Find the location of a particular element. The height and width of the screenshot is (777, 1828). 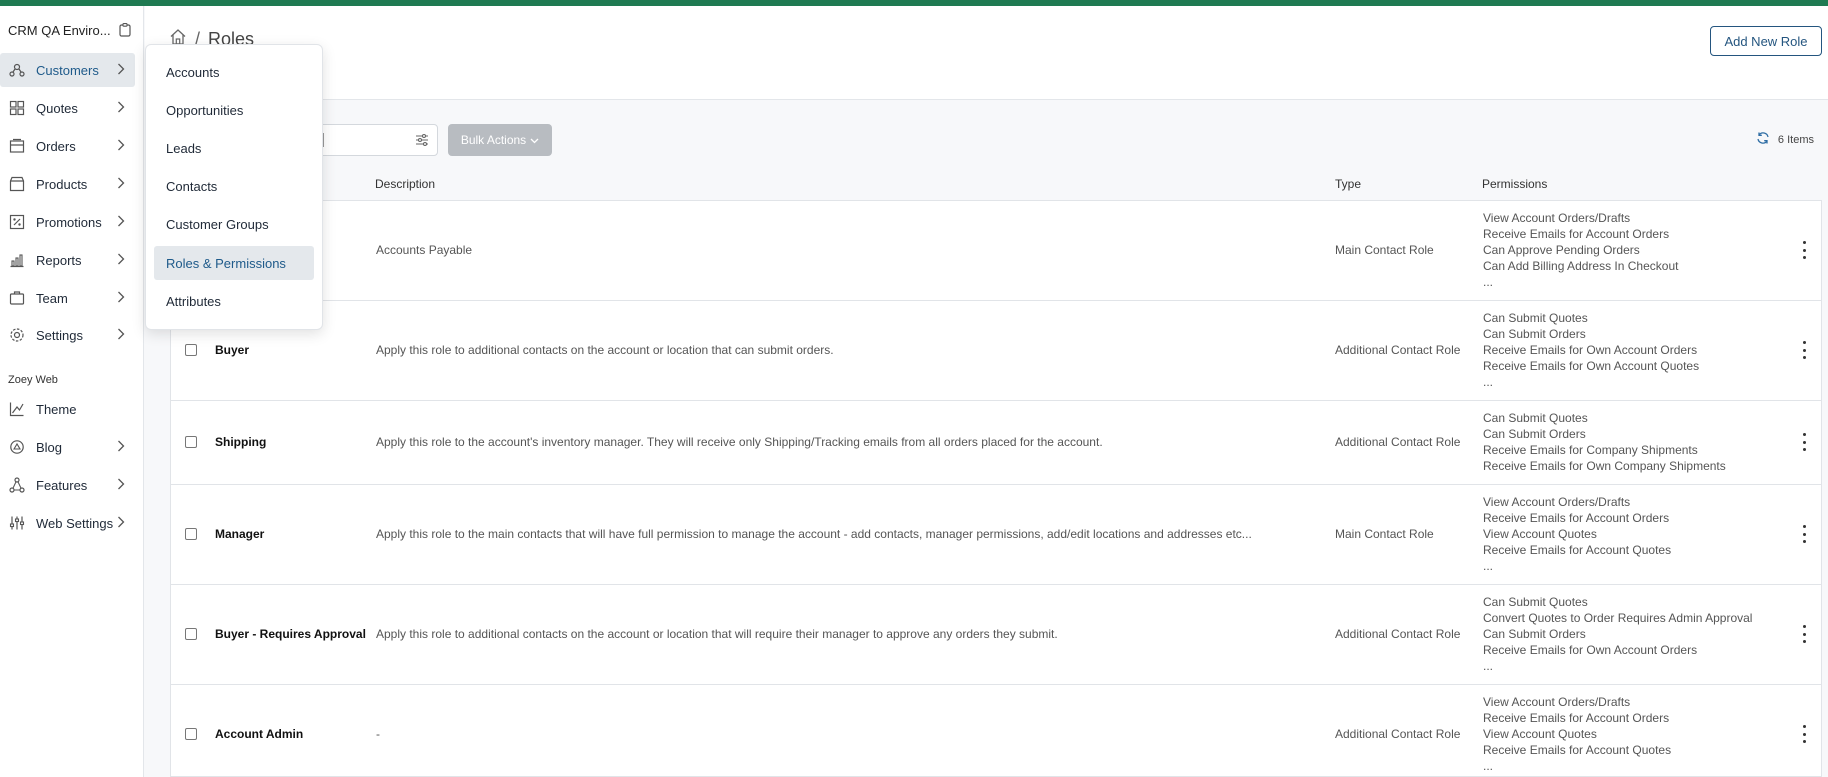

submenu-item-contacts: Contacts is located at coordinates (234, 186).